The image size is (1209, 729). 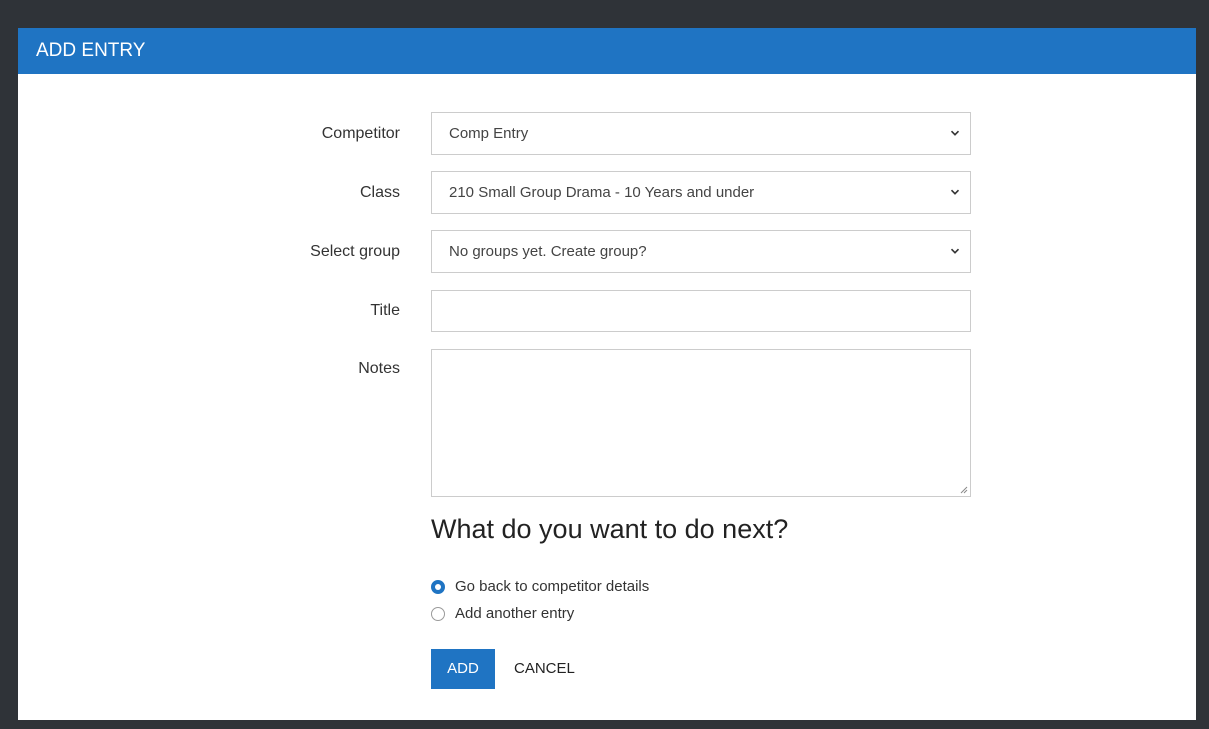 I want to click on option-label: Add another entry, so click(x=515, y=613).